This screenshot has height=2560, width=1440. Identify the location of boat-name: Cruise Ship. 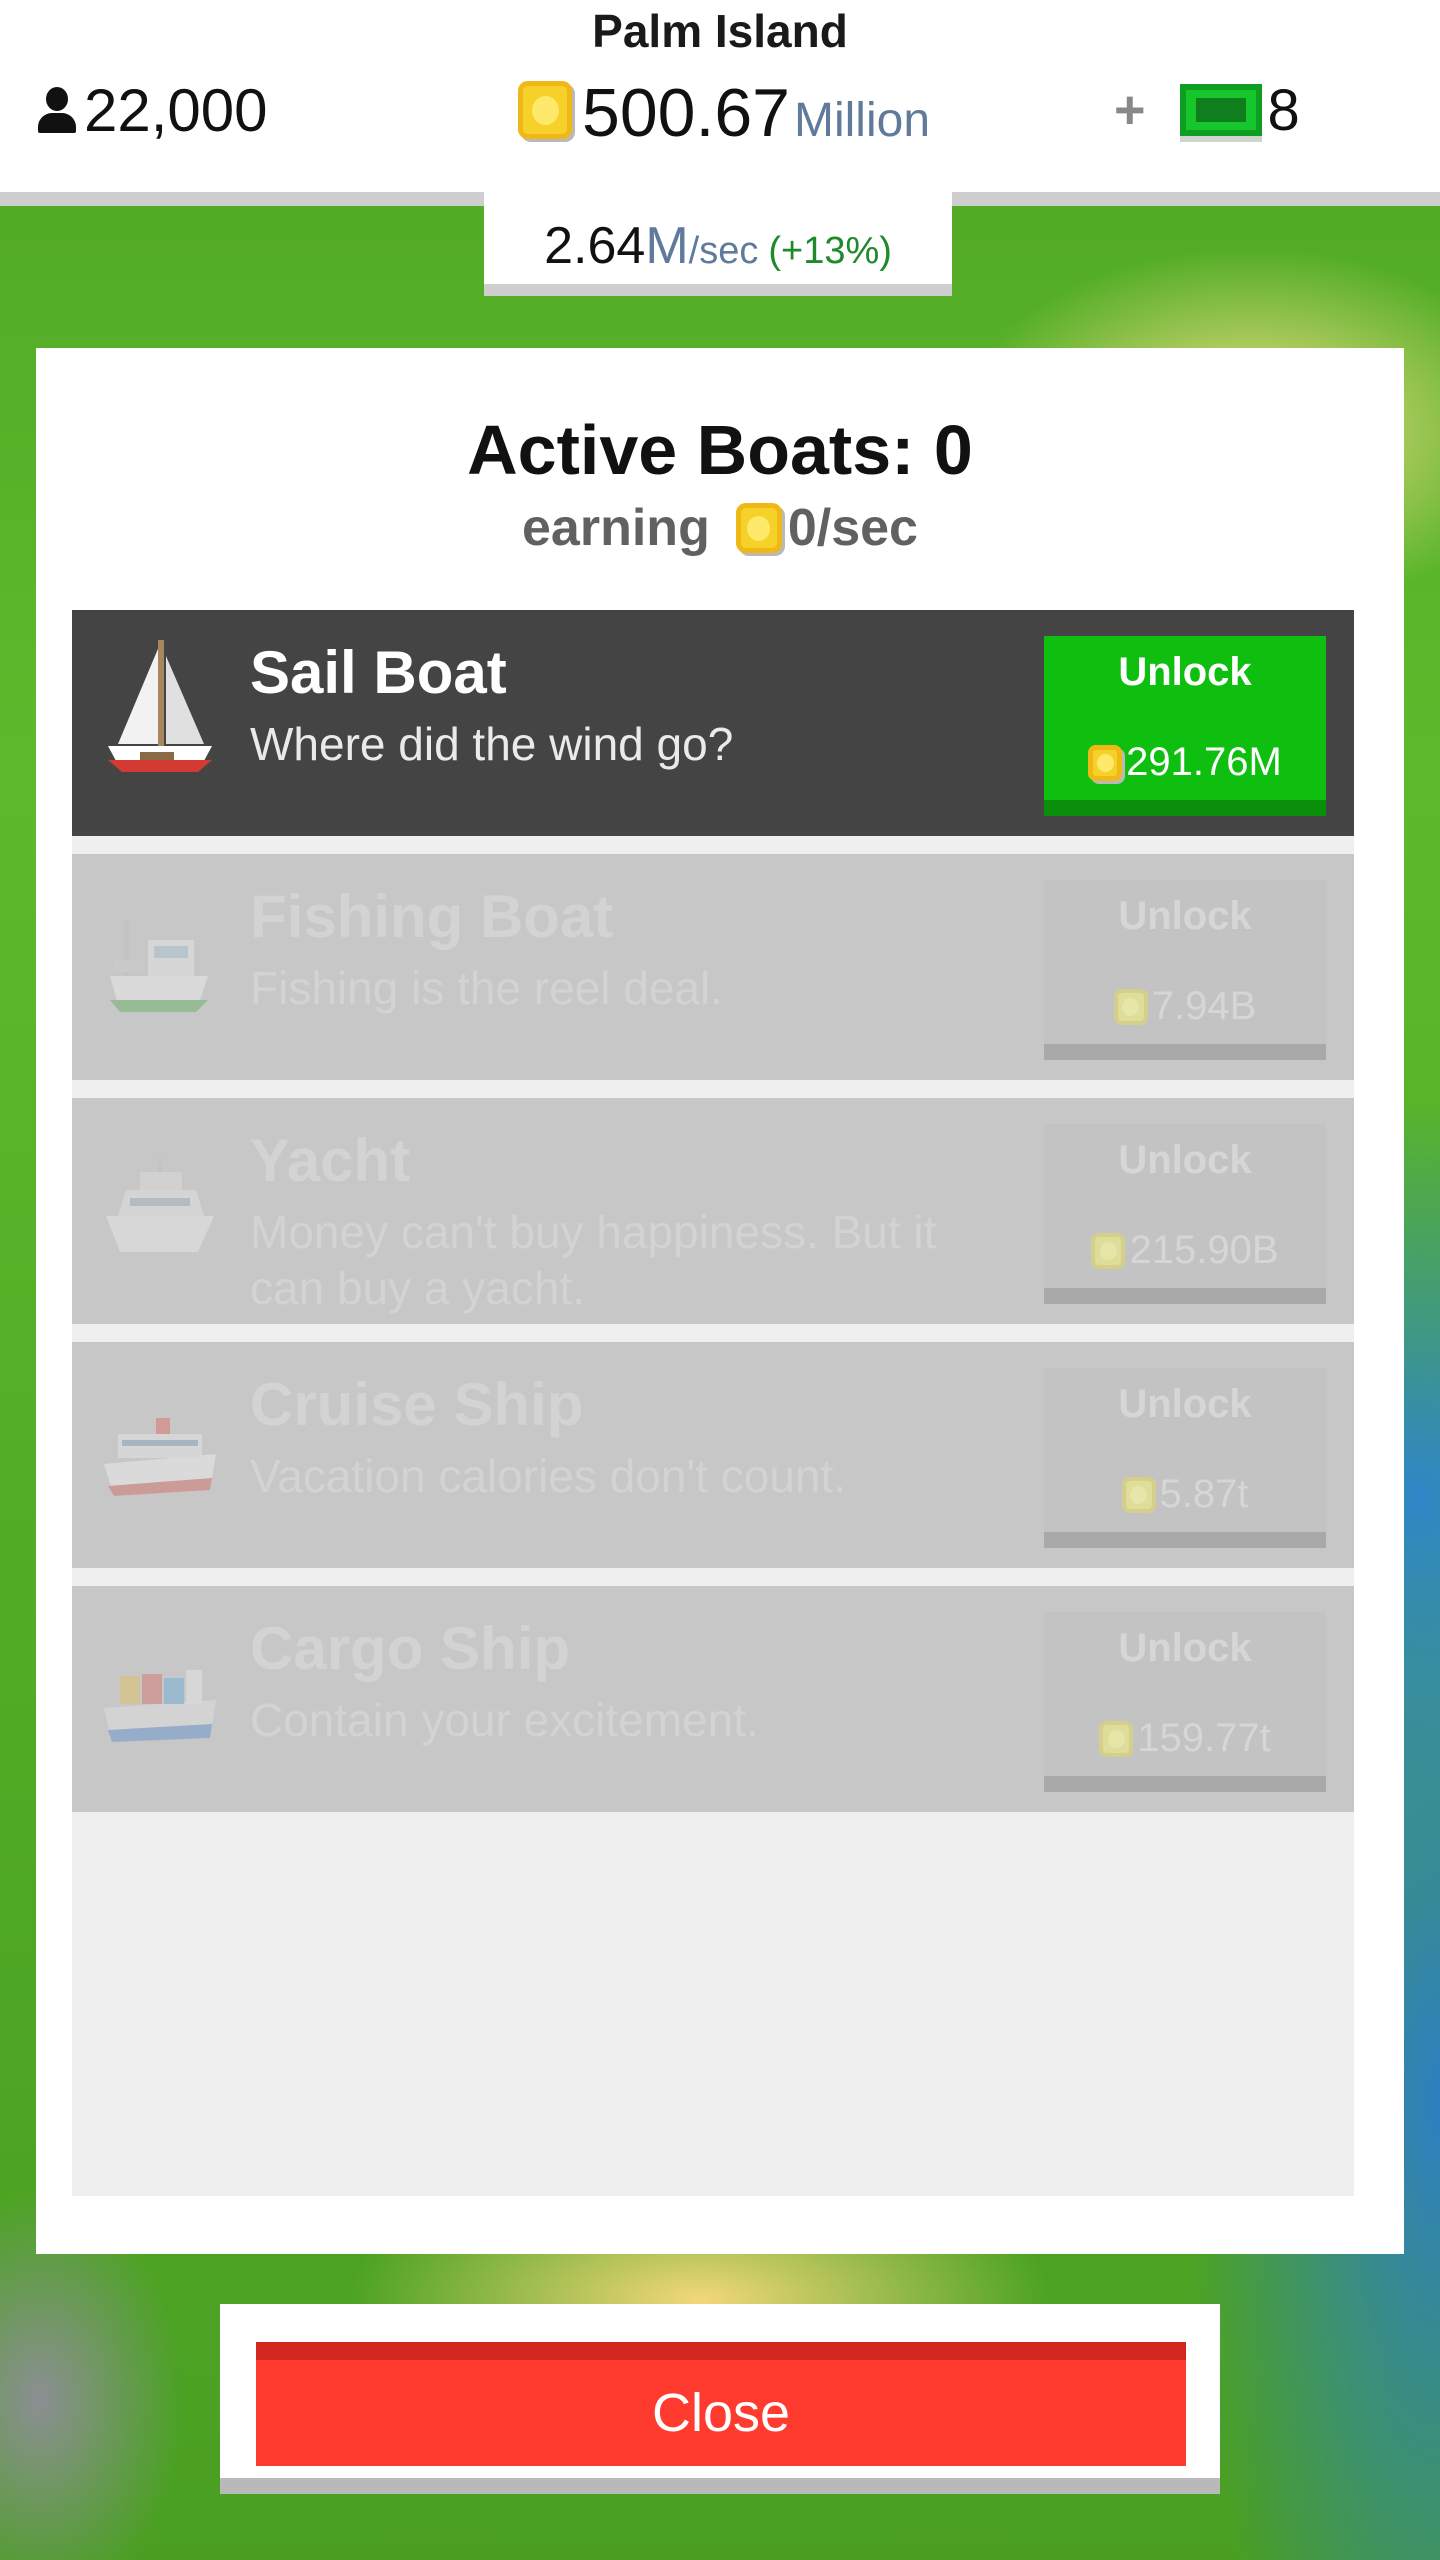
(417, 1404).